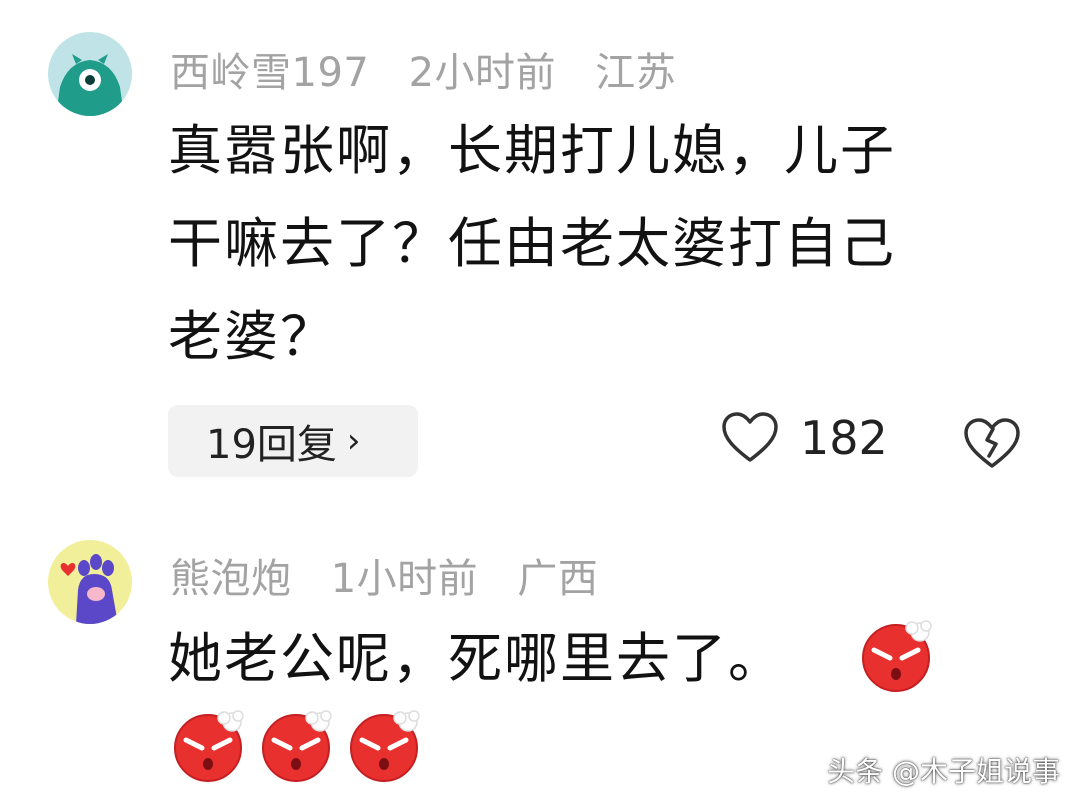  Describe the element at coordinates (404, 579) in the screenshot. I see `timestamp: 1小时前` at that location.